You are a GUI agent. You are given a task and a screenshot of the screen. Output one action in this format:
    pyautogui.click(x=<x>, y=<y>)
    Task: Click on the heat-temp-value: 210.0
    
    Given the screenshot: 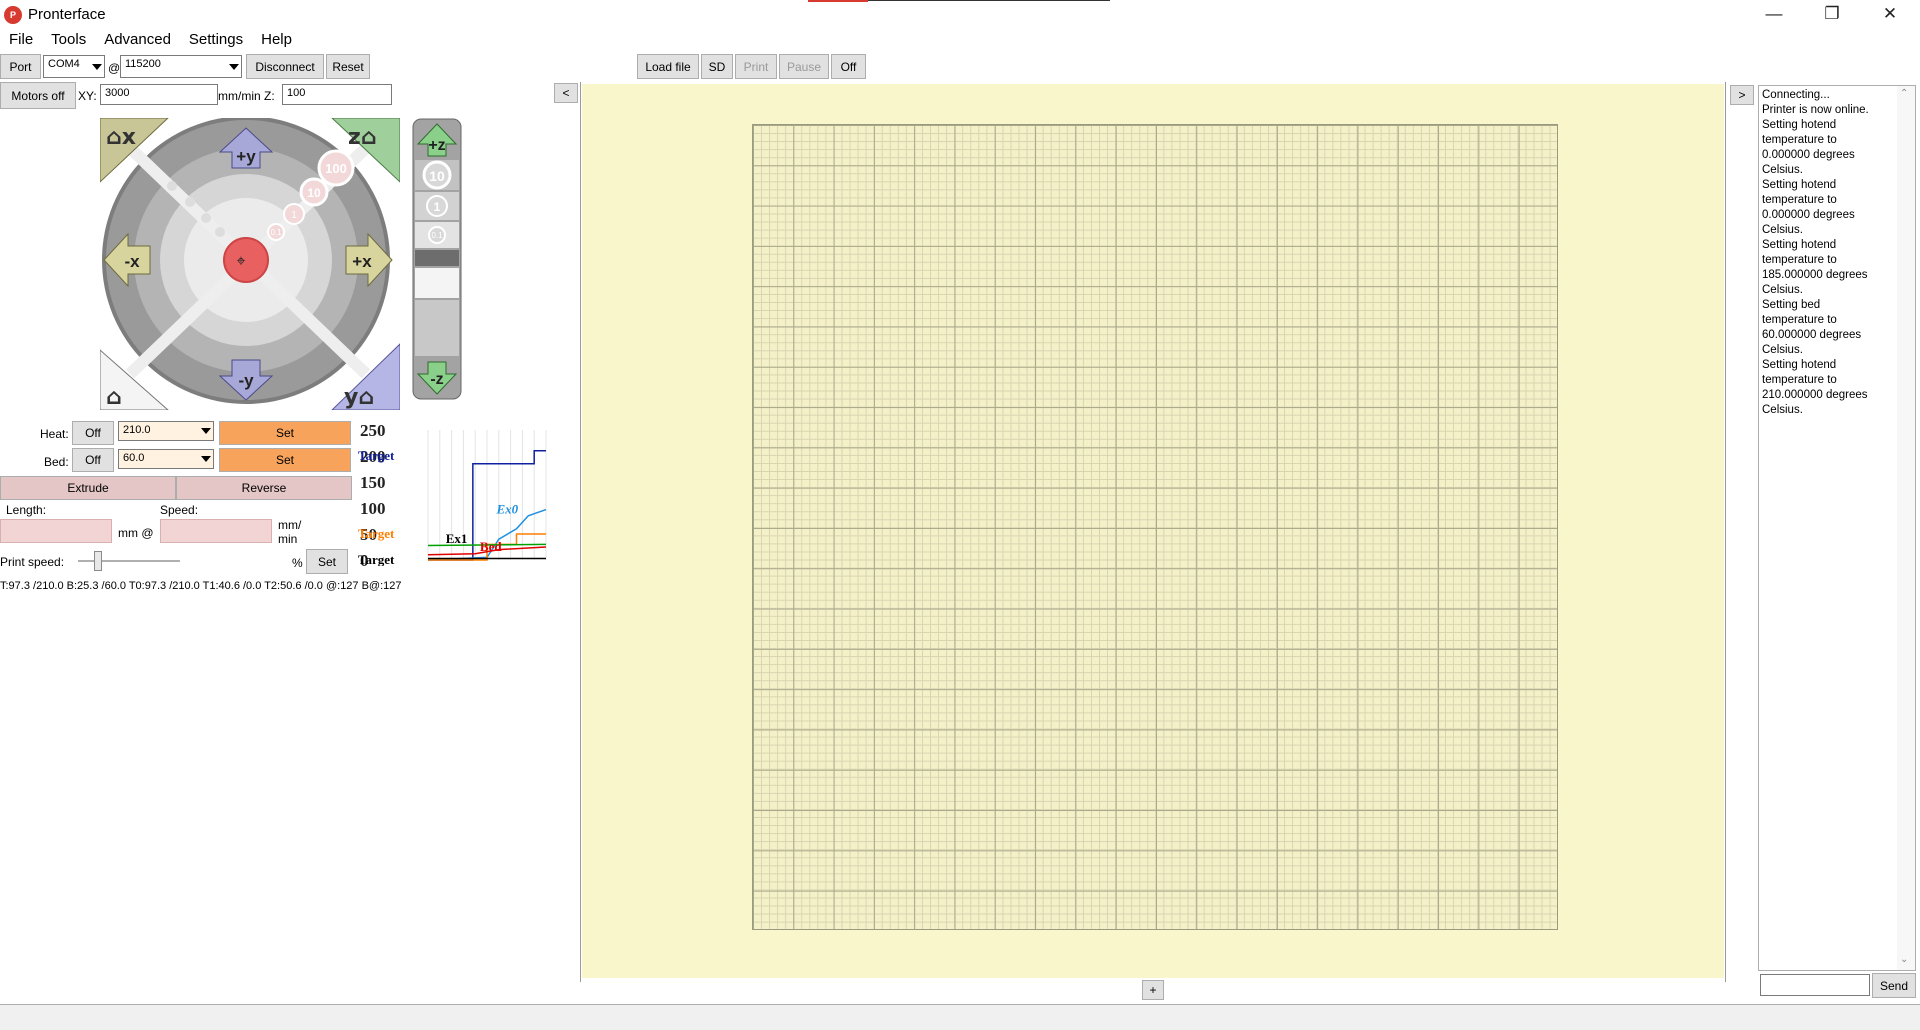 What is the action you would take?
    pyautogui.click(x=137, y=430)
    